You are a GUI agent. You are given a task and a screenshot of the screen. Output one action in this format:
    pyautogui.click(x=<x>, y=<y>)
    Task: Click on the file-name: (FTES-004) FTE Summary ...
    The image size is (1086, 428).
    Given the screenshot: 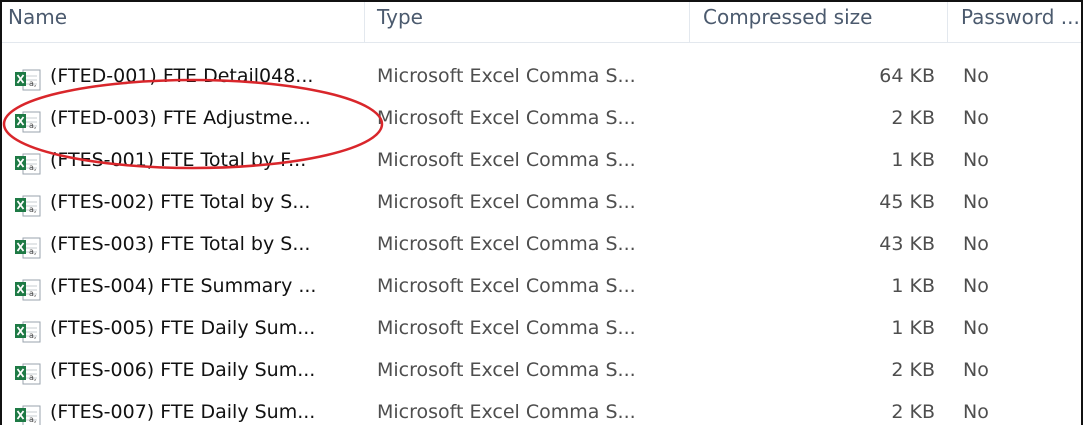 What is the action you would take?
    pyautogui.click(x=183, y=286)
    